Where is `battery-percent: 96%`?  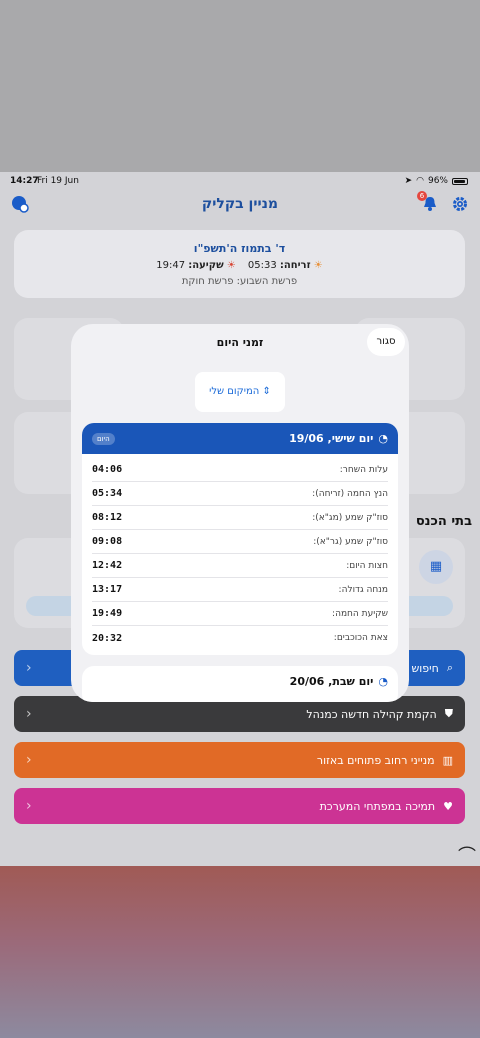
battery-percent: 96% is located at coordinates (437, 181).